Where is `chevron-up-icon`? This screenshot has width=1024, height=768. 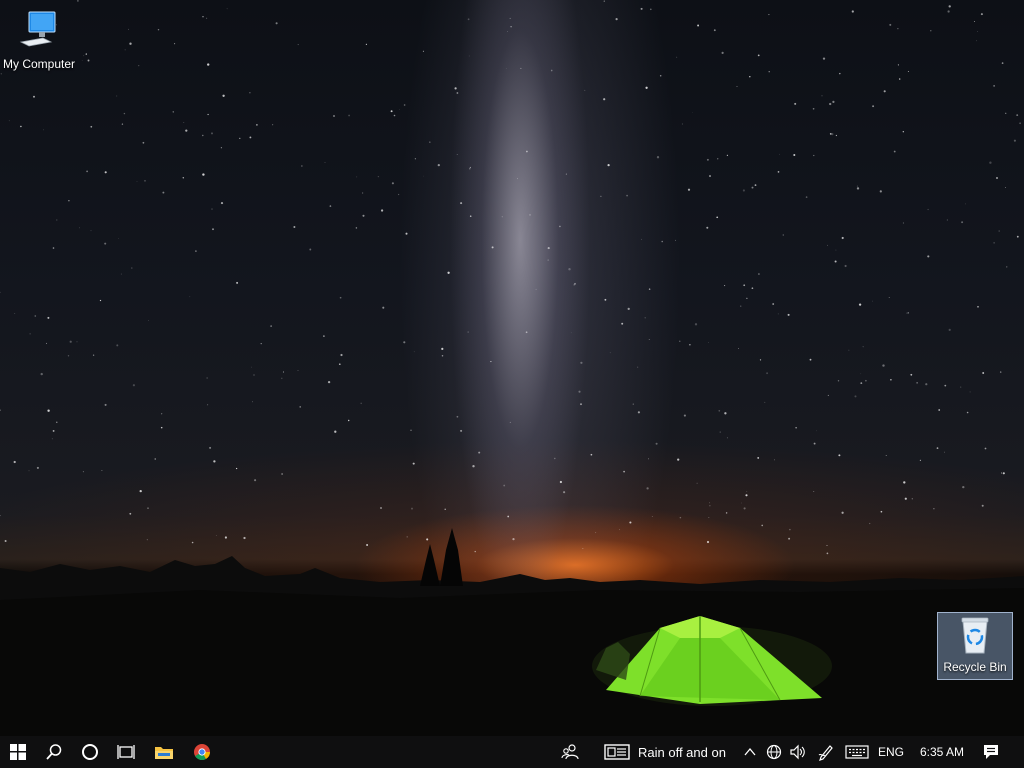
chevron-up-icon is located at coordinates (750, 751).